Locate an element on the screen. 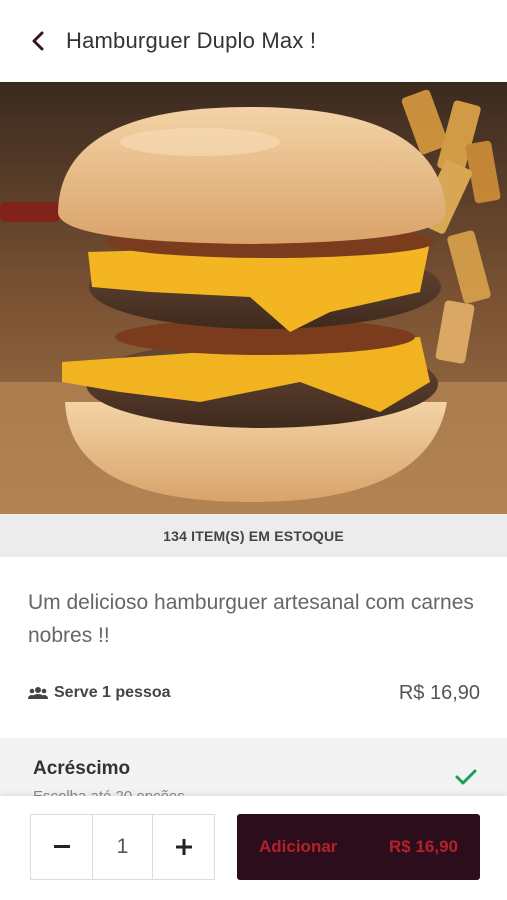 The height and width of the screenshot is (900, 507). quantity-value: 1 is located at coordinates (122, 847).